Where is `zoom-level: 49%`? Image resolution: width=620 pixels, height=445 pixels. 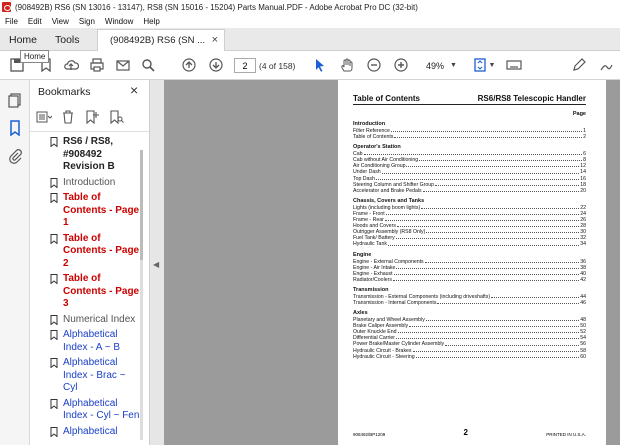 zoom-level: 49% is located at coordinates (435, 65).